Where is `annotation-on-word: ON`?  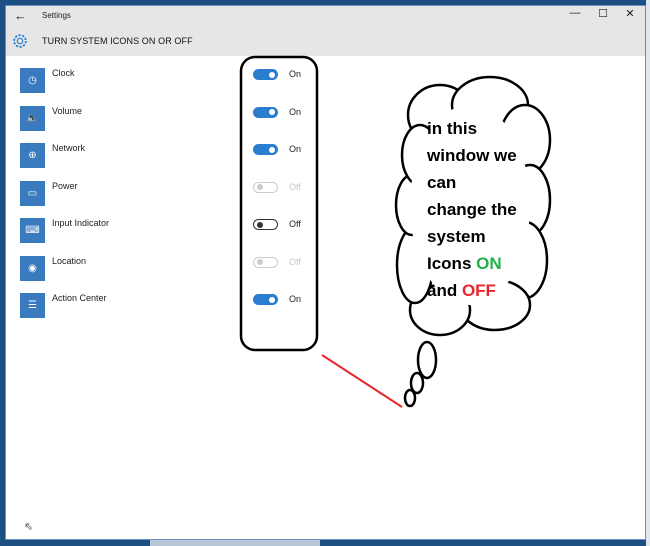 annotation-on-word: ON is located at coordinates (489, 263).